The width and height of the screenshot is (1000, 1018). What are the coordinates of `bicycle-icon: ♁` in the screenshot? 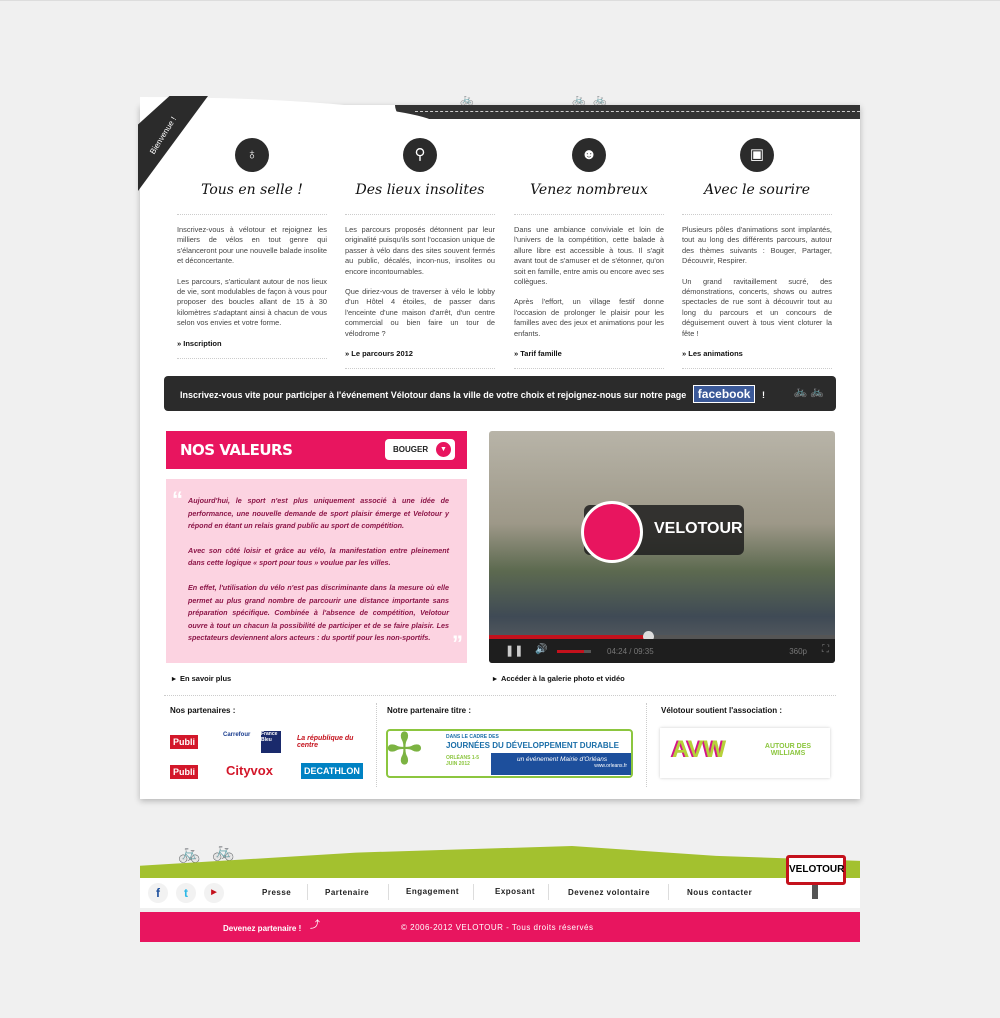 It's located at (252, 155).